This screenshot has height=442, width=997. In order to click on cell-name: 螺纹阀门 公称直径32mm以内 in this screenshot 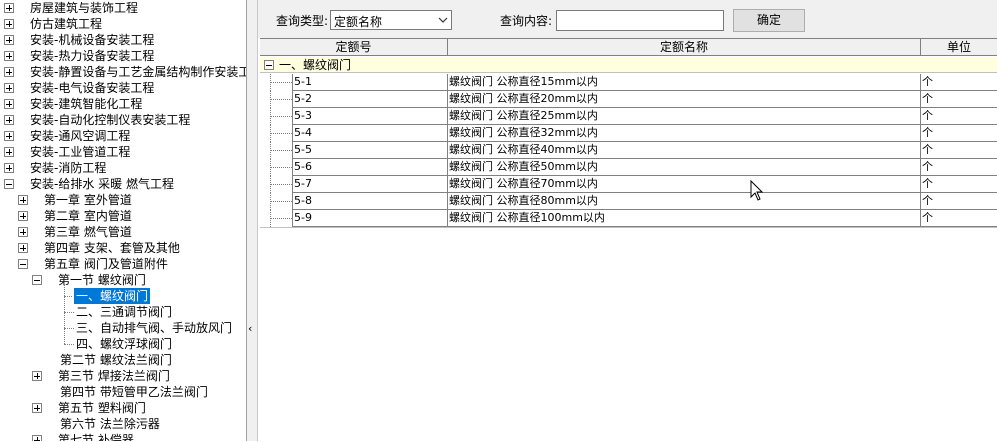, I will do `click(684, 133)`.